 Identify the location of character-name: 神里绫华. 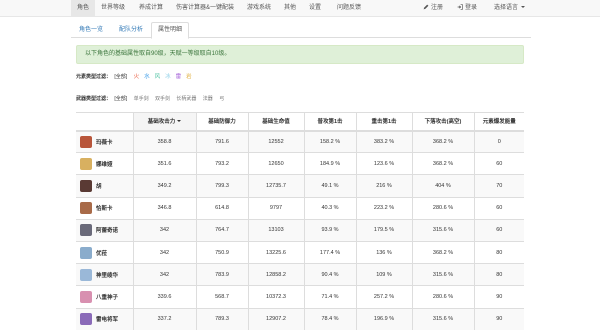
(107, 275).